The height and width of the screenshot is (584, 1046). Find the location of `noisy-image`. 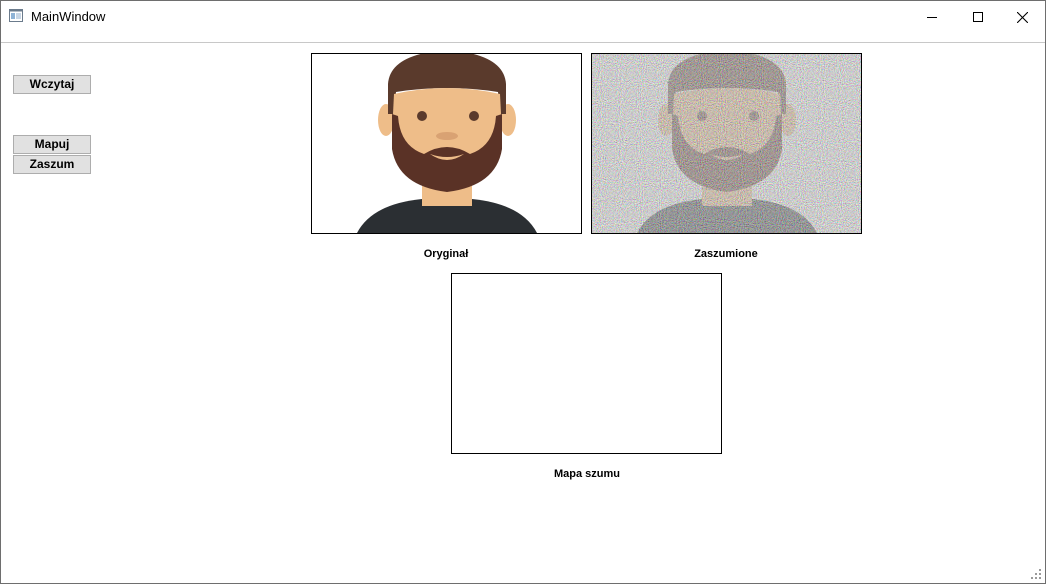

noisy-image is located at coordinates (726, 143).